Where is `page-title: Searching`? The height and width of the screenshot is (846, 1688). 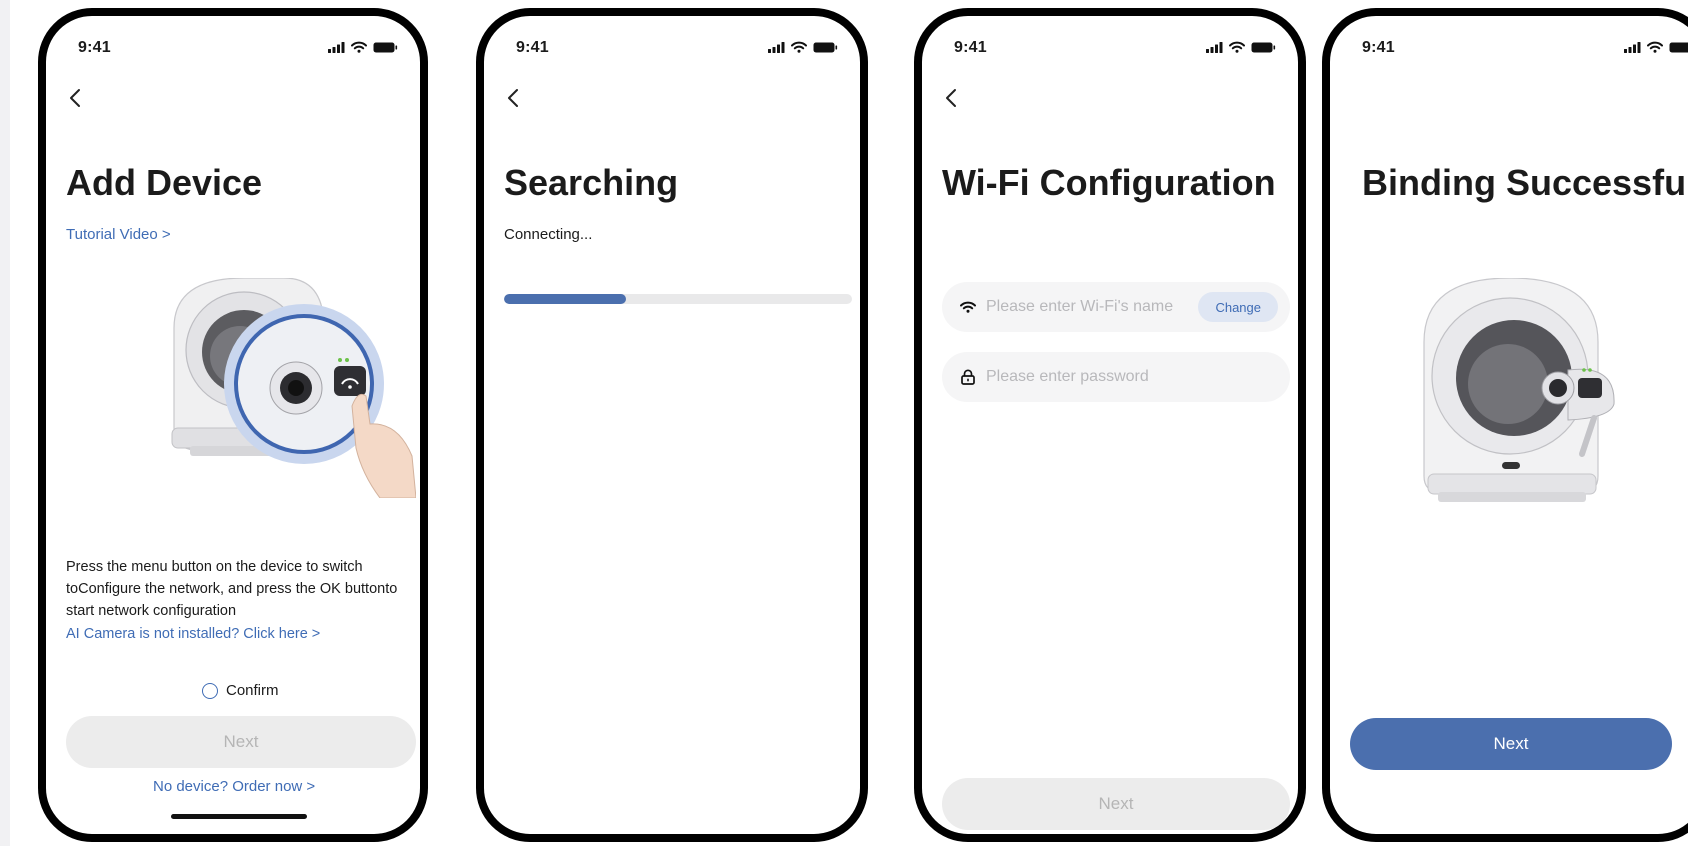
page-title: Searching is located at coordinates (591, 182).